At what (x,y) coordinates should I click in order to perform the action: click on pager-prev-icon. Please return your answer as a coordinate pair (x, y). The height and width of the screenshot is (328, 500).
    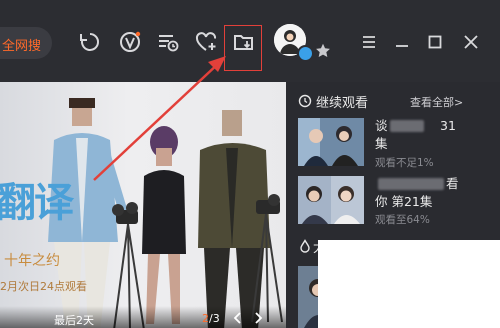
    Looking at the image, I should click on (238, 318).